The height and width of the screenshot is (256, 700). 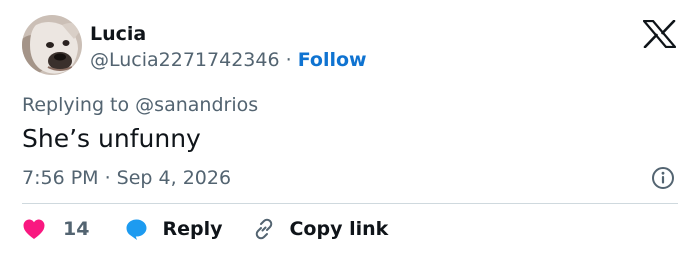 What do you see at coordinates (185, 60) in the screenshot?
I see `user-handle: @Lucia2271742346` at bounding box center [185, 60].